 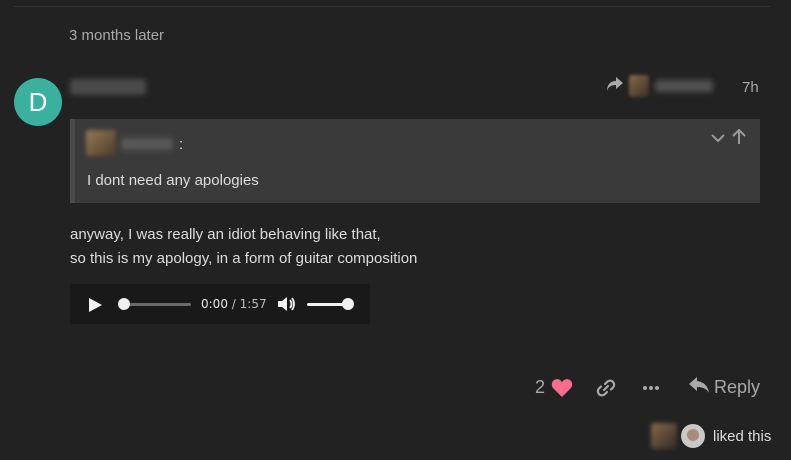 What do you see at coordinates (214, 304) in the screenshot?
I see `current-time: 0:00` at bounding box center [214, 304].